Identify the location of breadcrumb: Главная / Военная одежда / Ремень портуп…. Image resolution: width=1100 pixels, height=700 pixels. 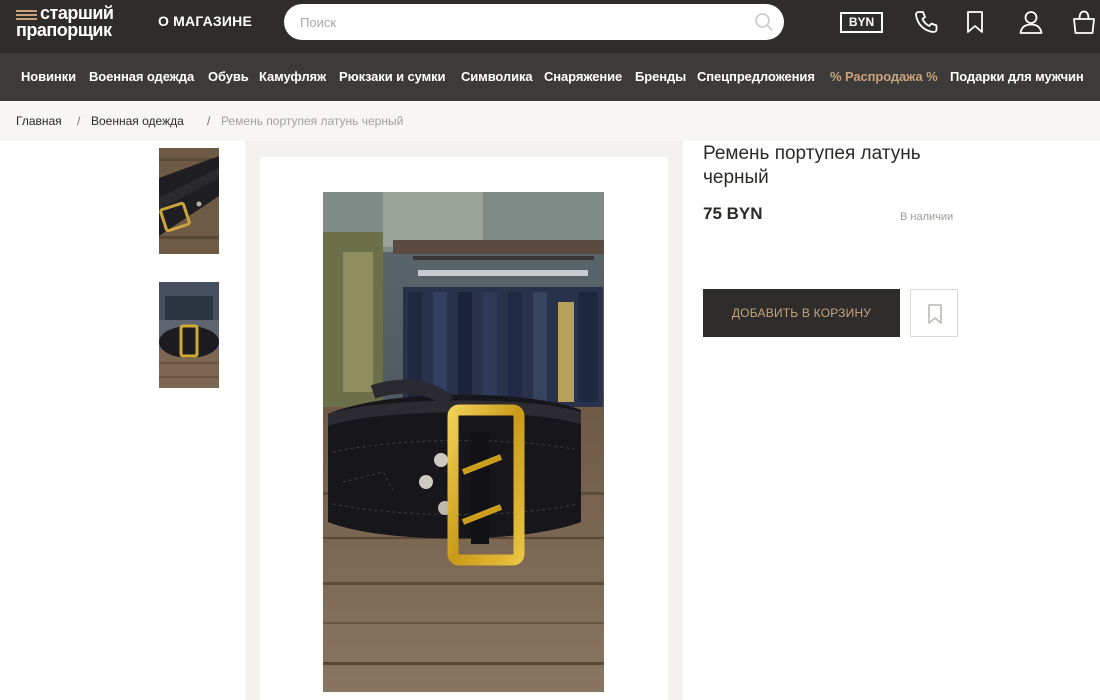
(550, 121).